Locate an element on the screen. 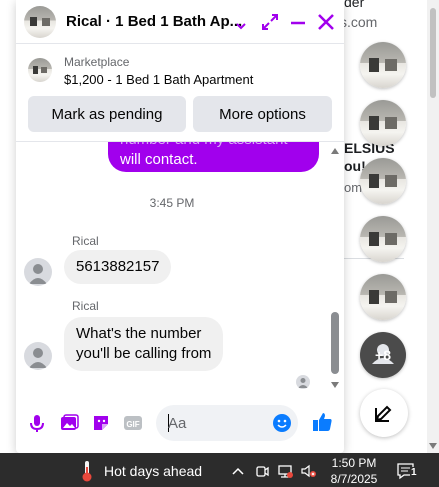  received-message-line: What's the number is located at coordinates (139, 333).